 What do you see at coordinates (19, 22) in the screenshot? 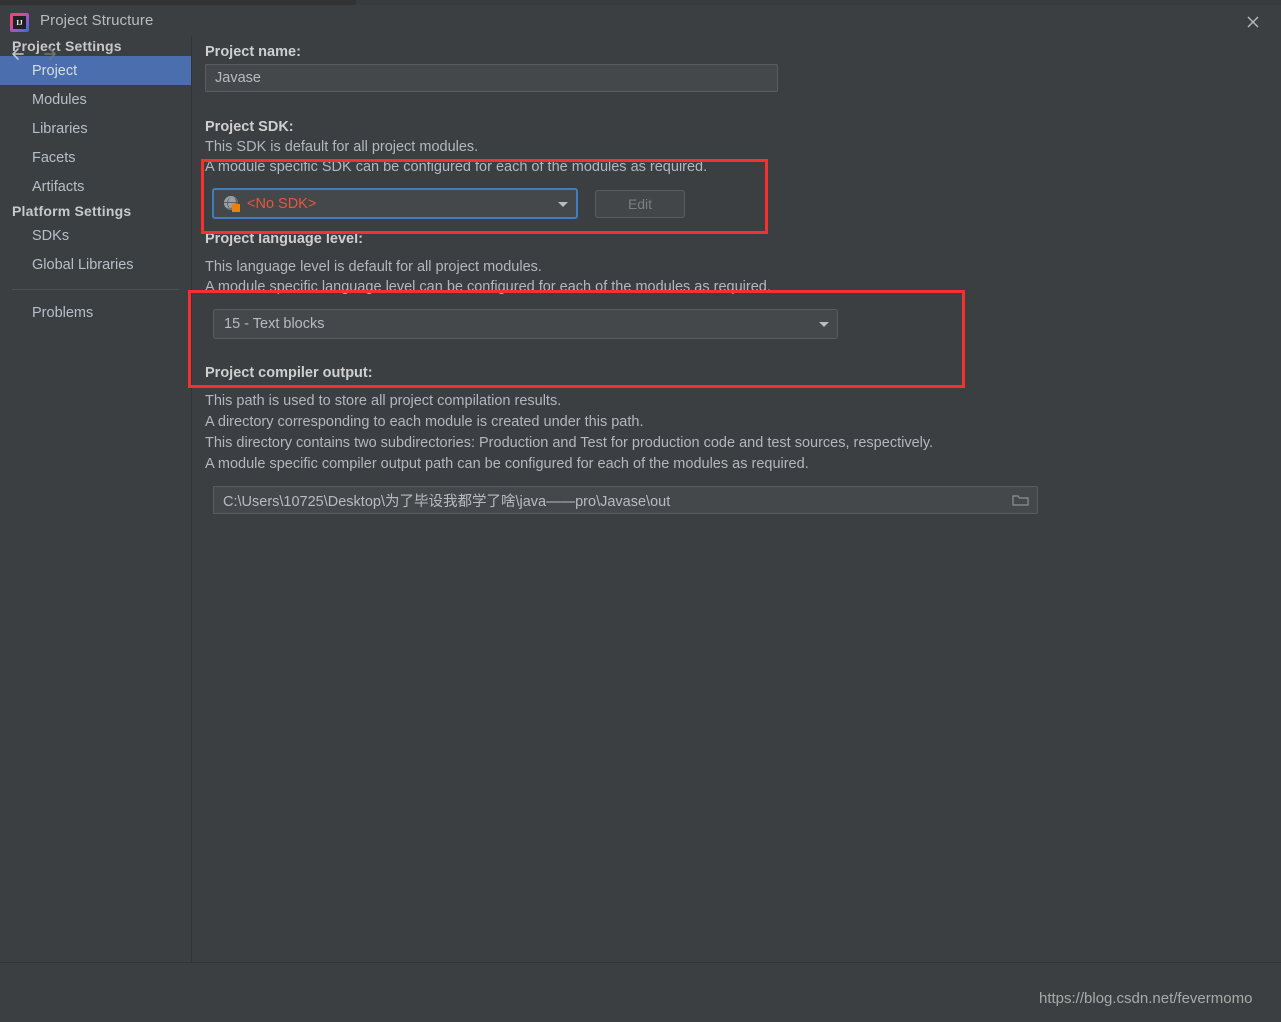
I see `intellij-idea-icon: IJ` at bounding box center [19, 22].